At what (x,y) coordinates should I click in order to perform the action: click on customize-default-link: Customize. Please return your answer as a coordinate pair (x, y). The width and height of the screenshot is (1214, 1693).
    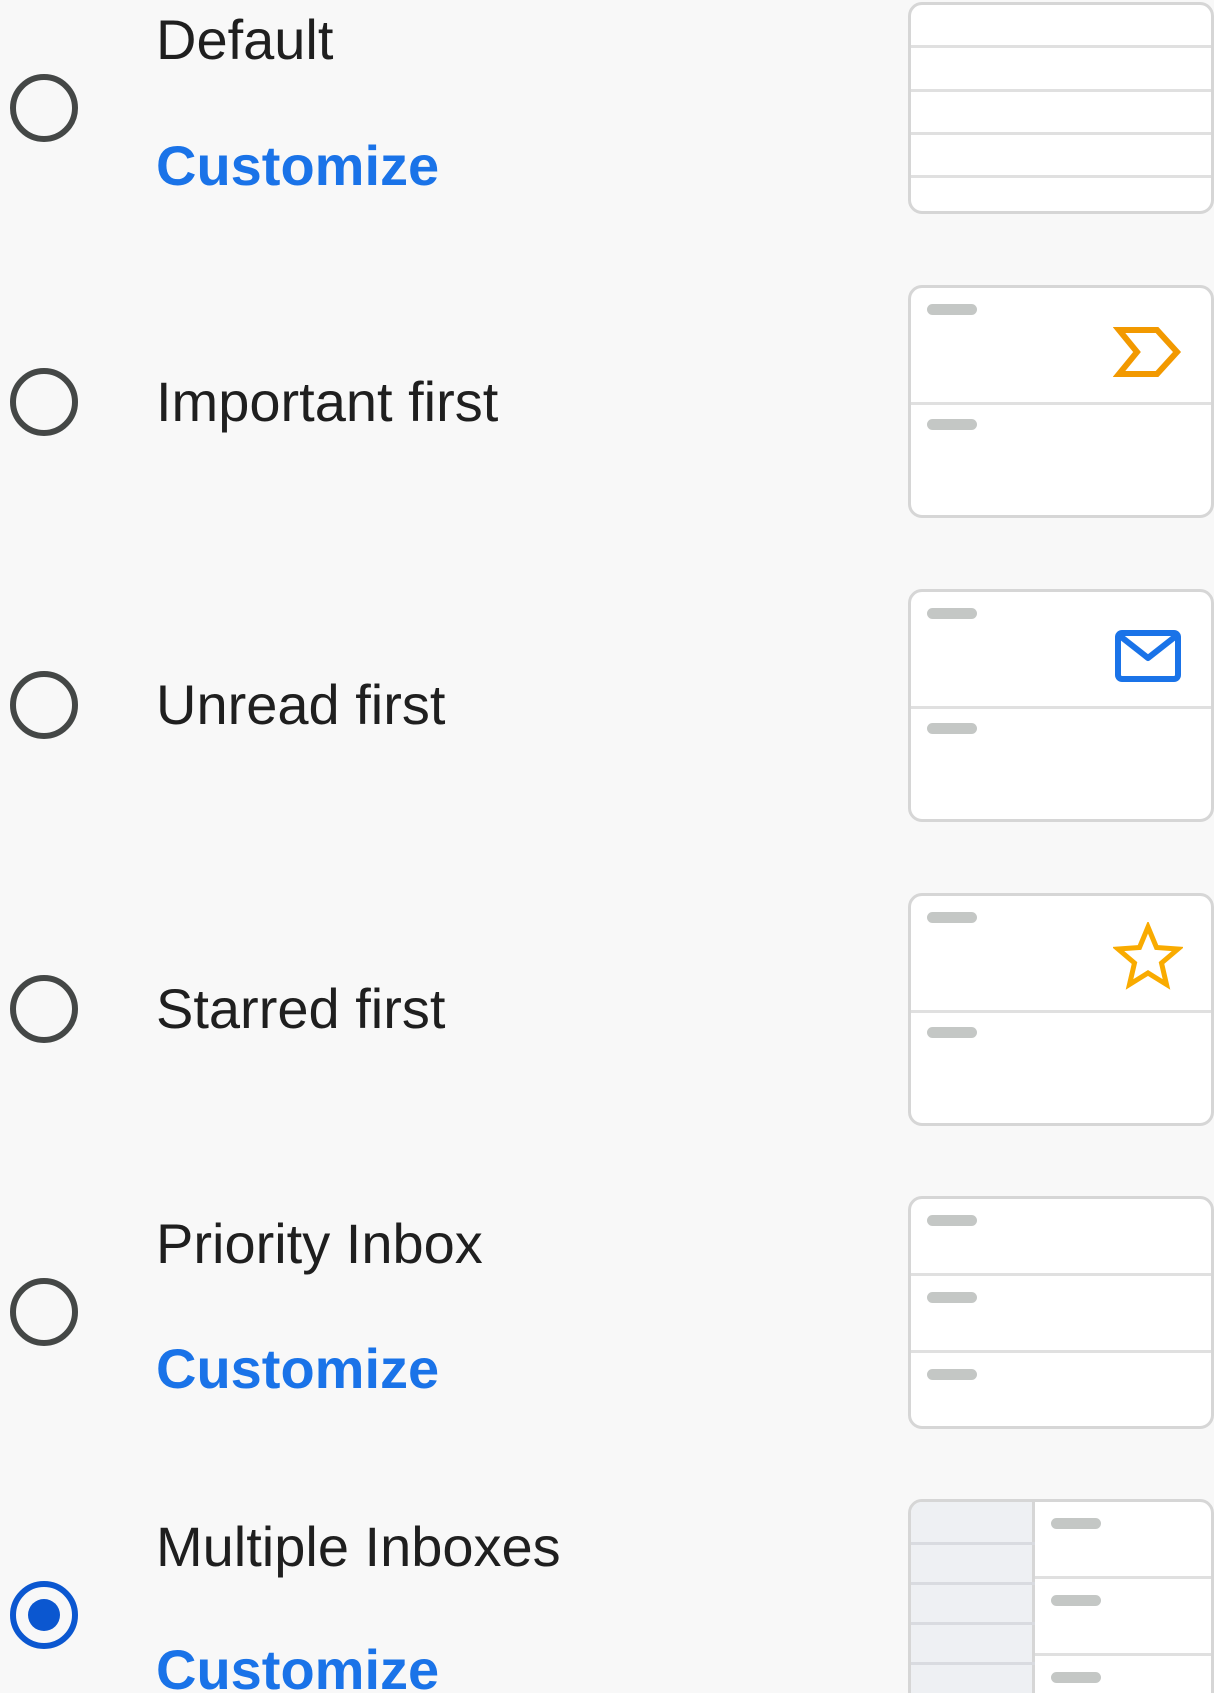
    Looking at the image, I should click on (297, 166).